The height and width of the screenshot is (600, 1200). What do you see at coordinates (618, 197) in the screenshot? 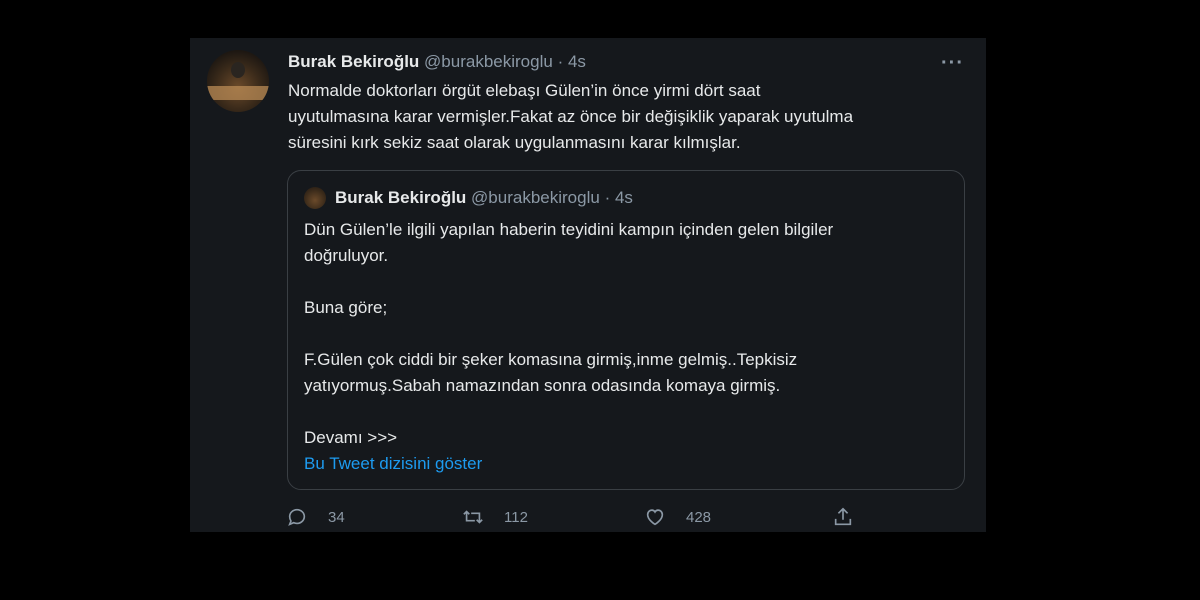
I see `quoted-time: · 4s` at bounding box center [618, 197].